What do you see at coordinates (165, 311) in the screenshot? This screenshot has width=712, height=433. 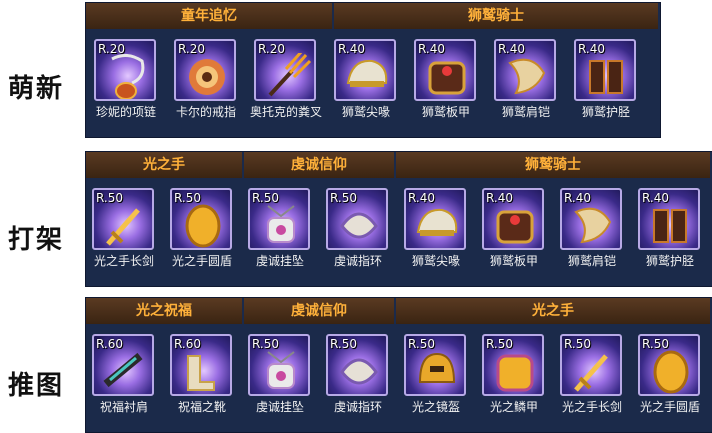 I see `set-header-3-1: 光之祝福` at bounding box center [165, 311].